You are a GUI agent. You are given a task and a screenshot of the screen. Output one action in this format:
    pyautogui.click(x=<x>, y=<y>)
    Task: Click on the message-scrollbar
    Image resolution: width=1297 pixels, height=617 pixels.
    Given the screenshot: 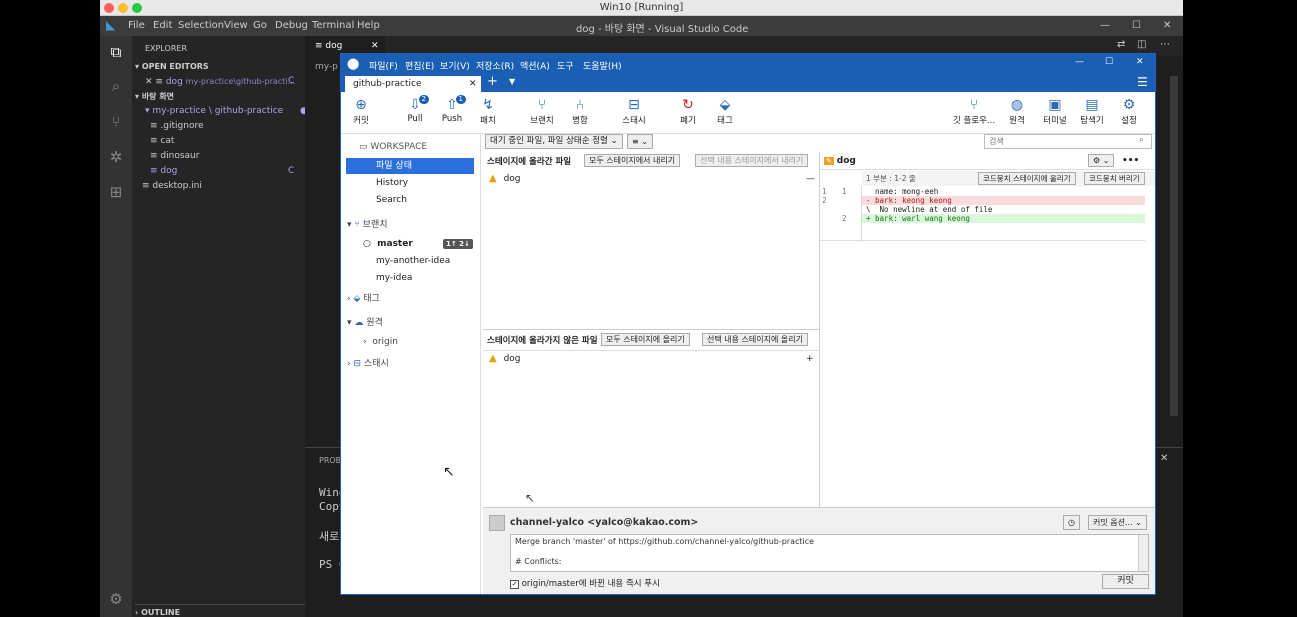 What is the action you would take?
    pyautogui.click(x=1143, y=553)
    